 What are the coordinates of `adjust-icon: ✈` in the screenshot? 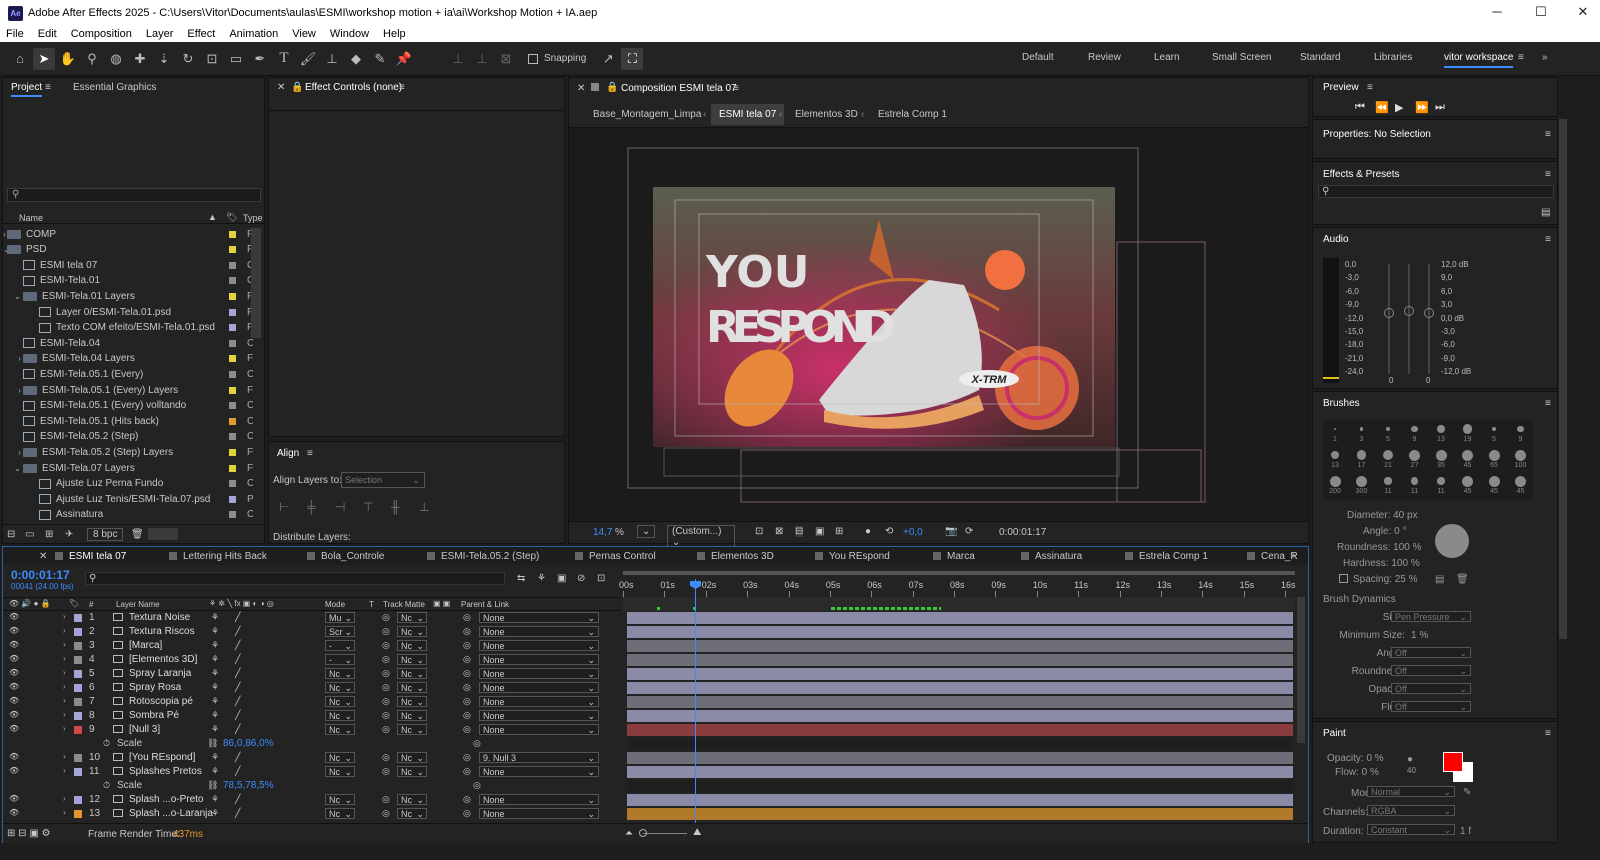 It's located at (69, 534).